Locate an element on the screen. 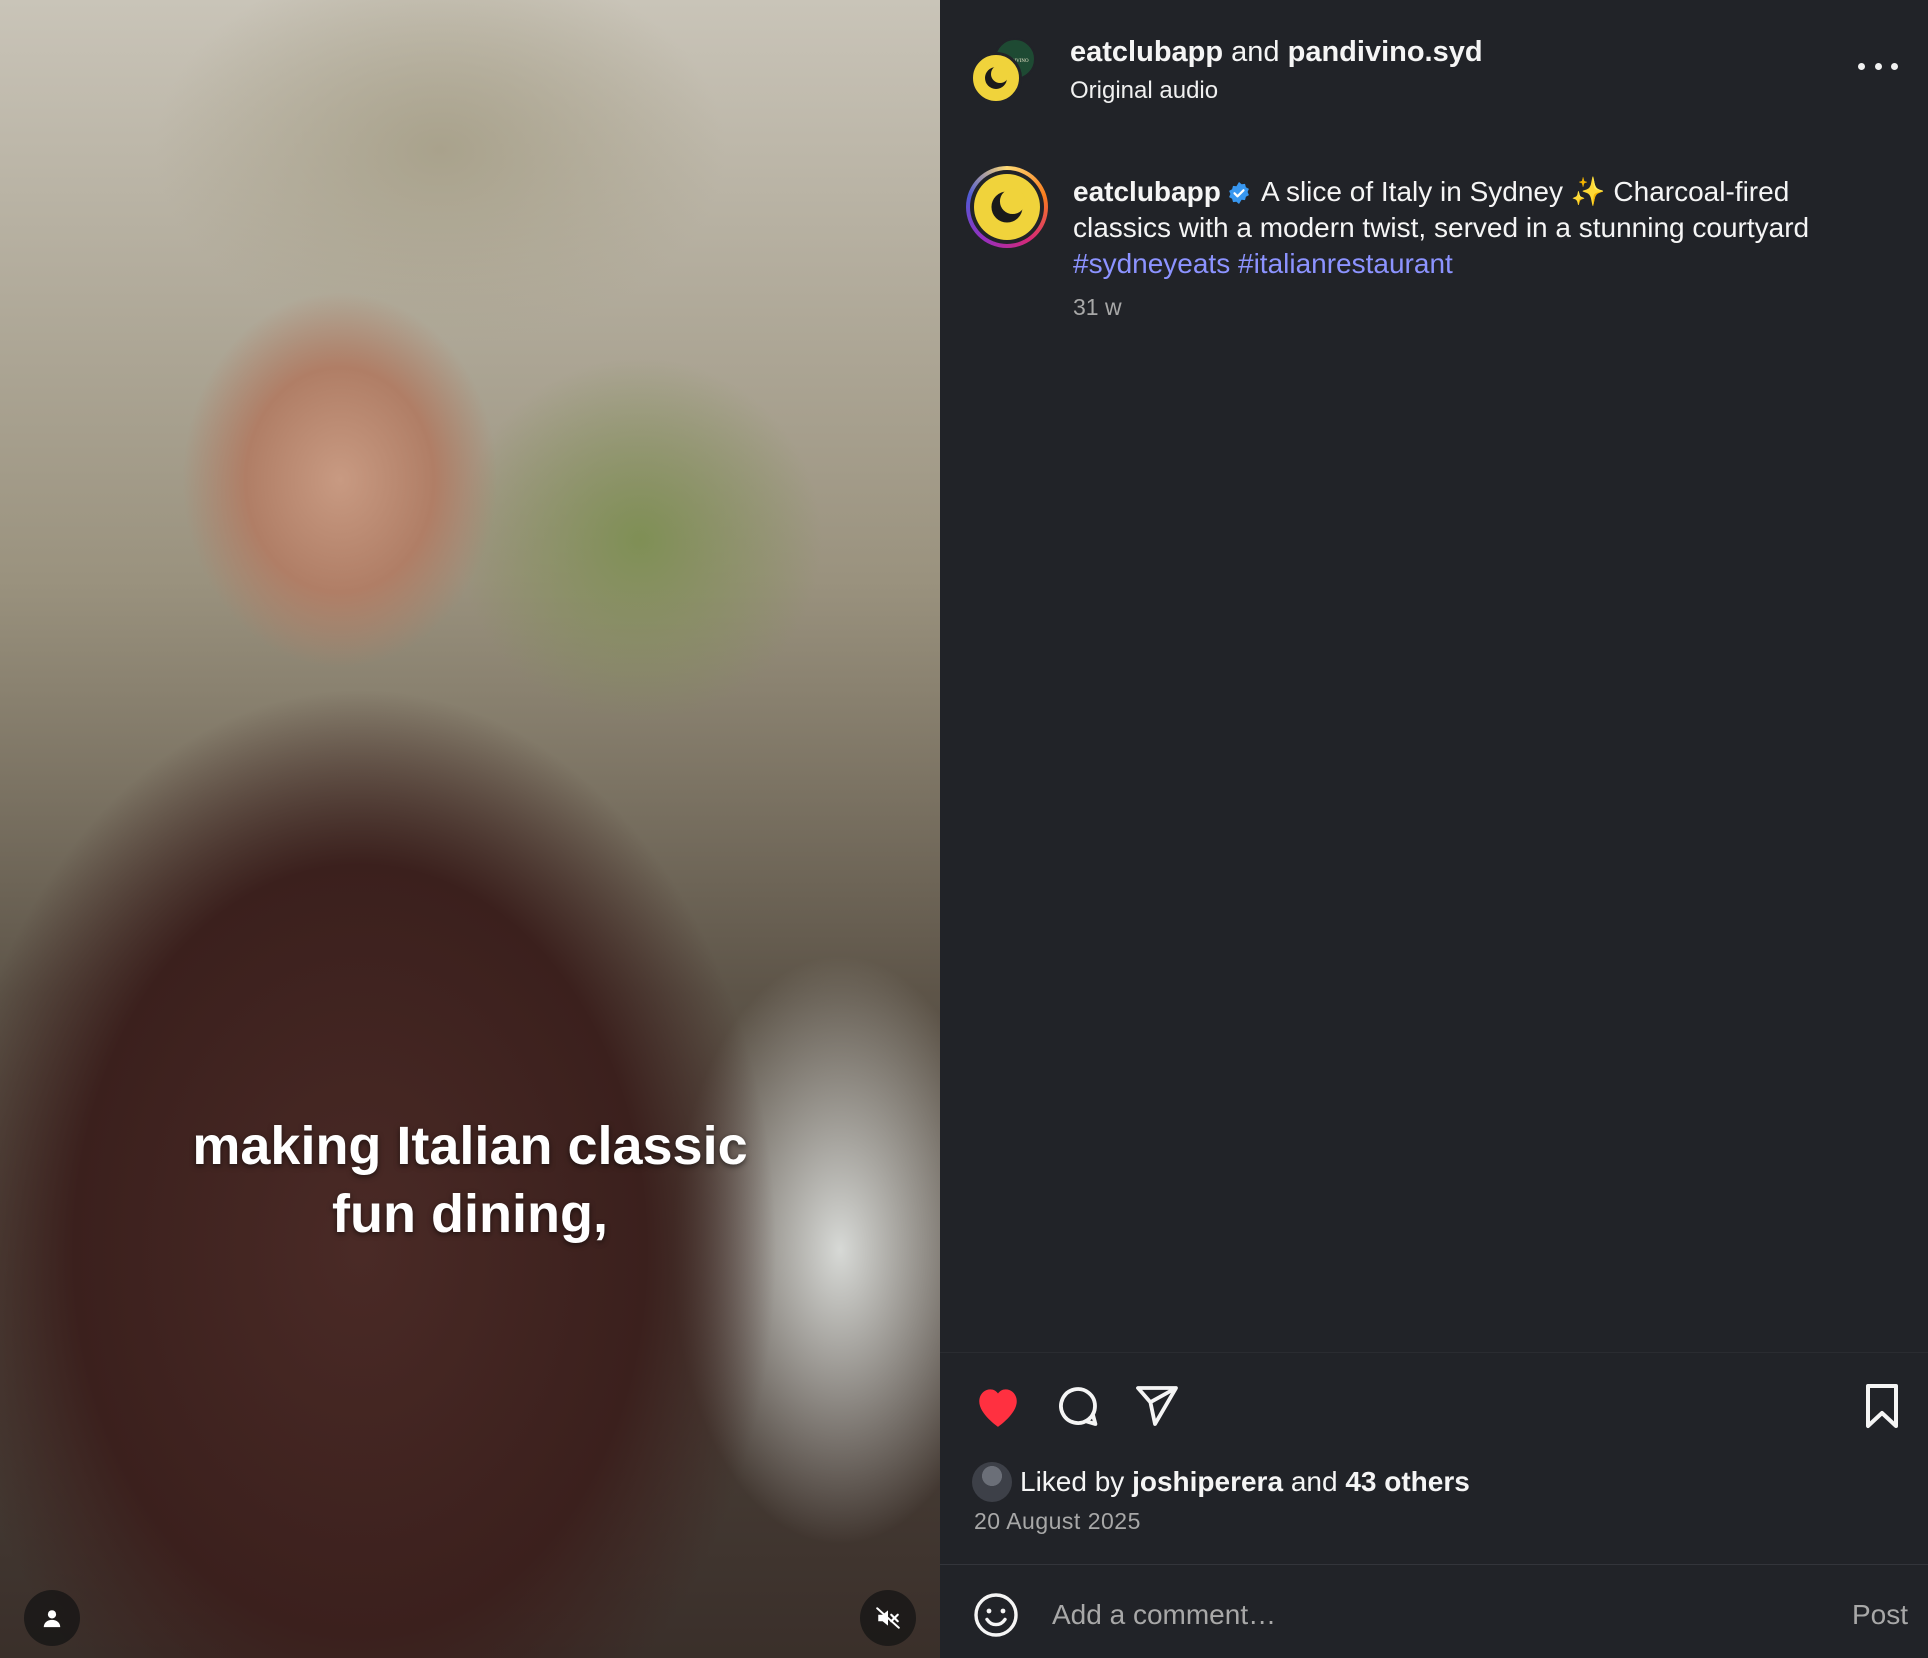 This screenshot has height=1658, width=1928. person-icon is located at coordinates (52, 1619).